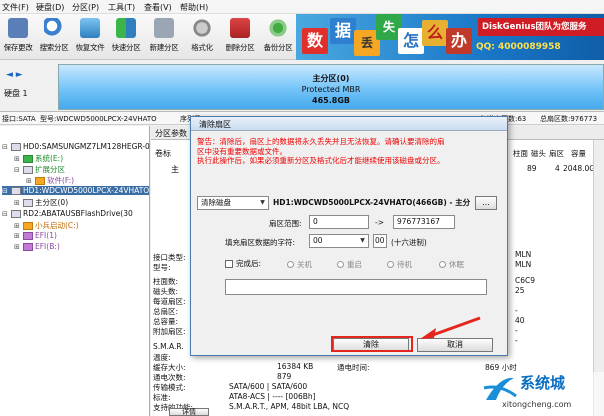 The height and width of the screenshot is (416, 604). I want to click on row-main-label: 主, so click(175, 169).